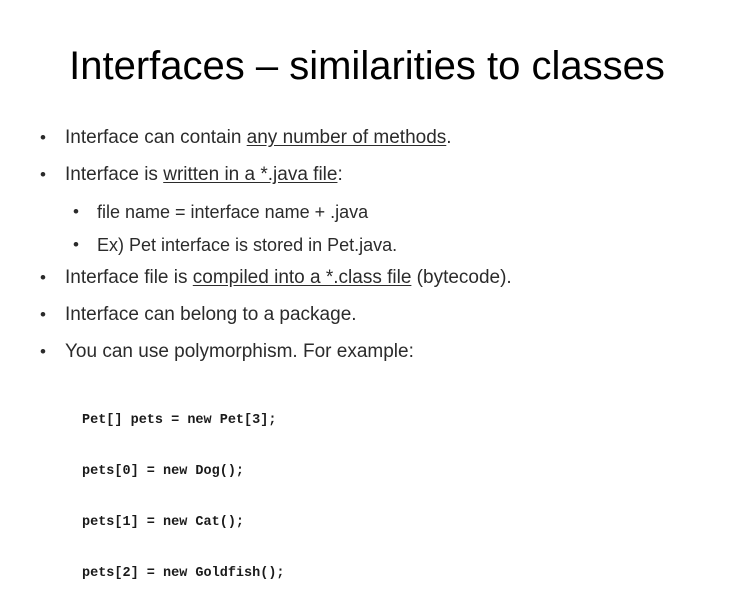 The image size is (734, 599). What do you see at coordinates (346, 137) in the screenshot?
I see `underlined-phrase: any number of methods` at bounding box center [346, 137].